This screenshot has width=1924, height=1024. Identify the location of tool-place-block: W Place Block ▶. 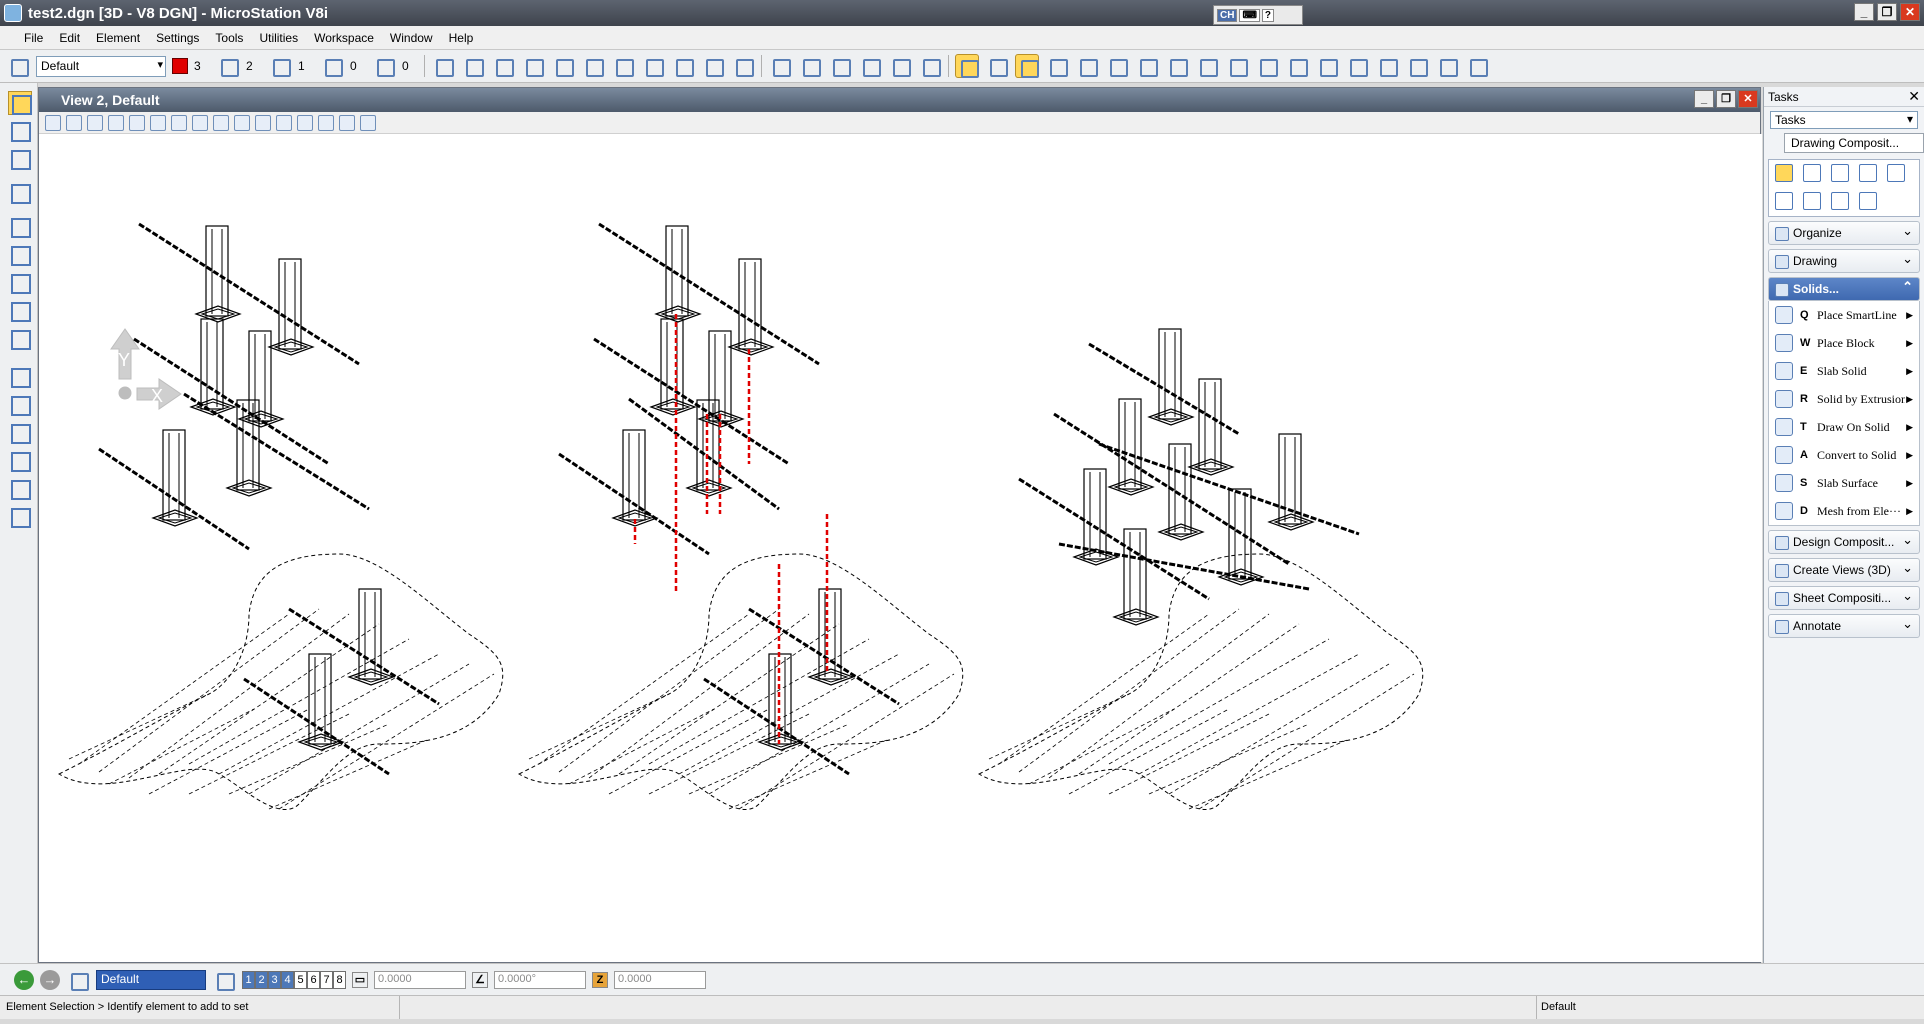
(1844, 343).